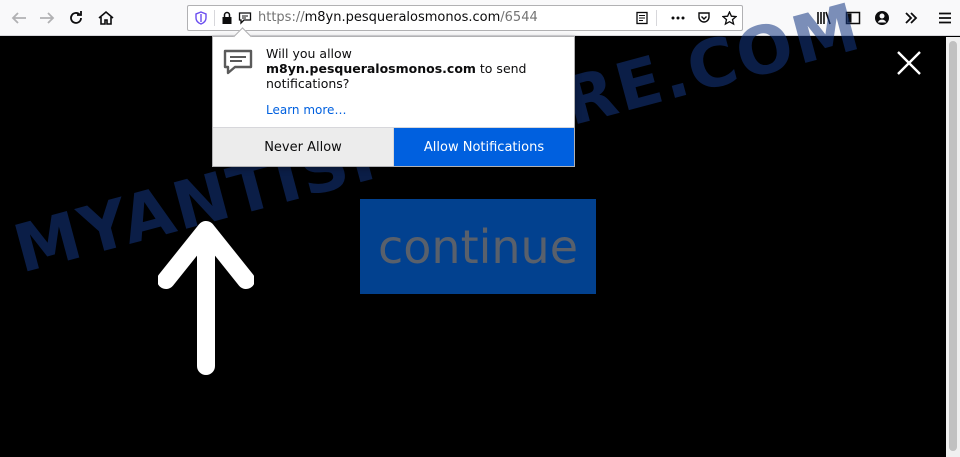  What do you see at coordinates (642, 18) in the screenshot?
I see `reader-view-icon` at bounding box center [642, 18].